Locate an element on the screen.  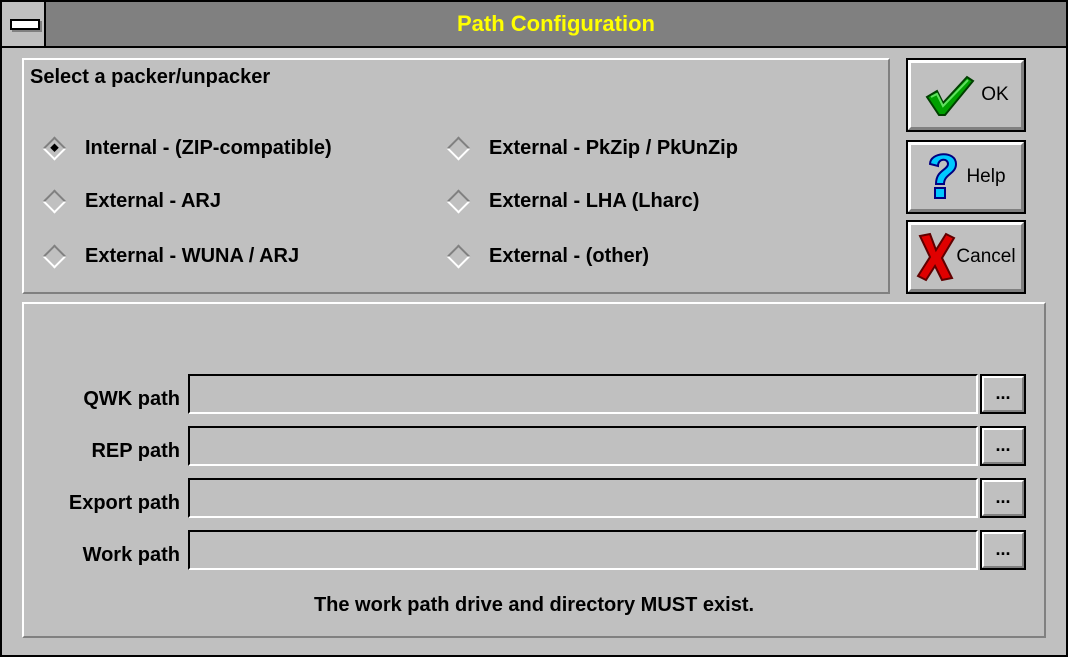
radio-label: External - LHA (Lharc) is located at coordinates (594, 201).